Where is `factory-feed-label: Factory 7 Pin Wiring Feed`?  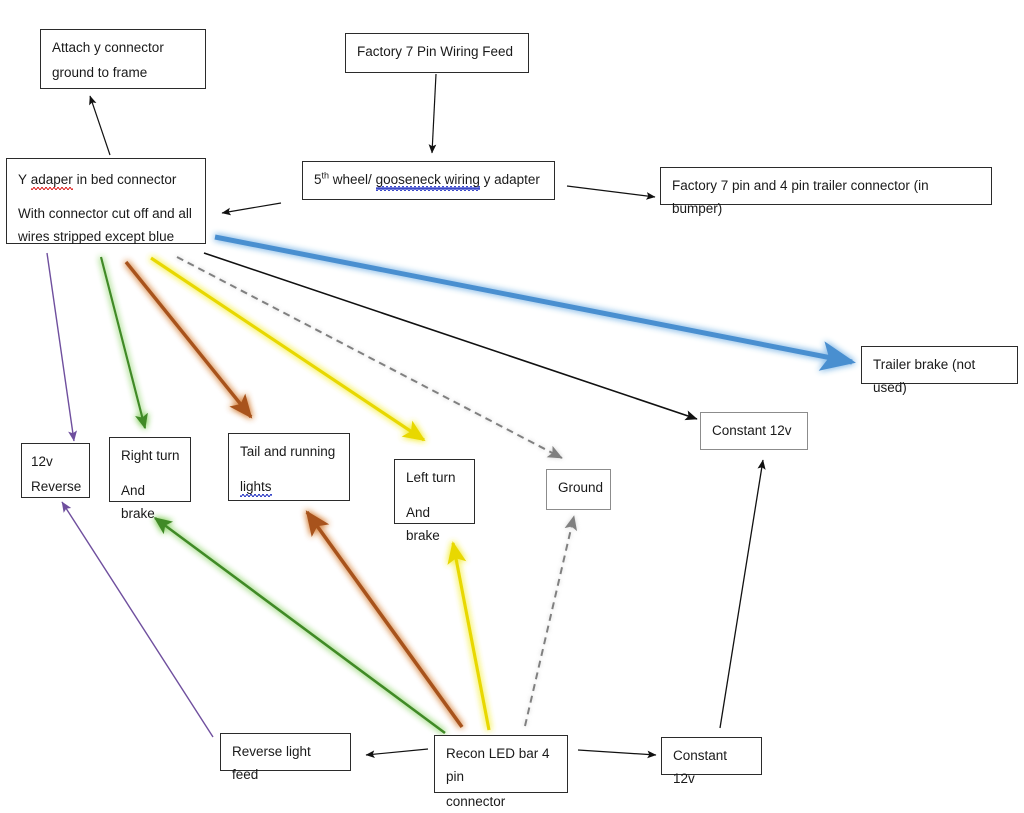 factory-feed-label: Factory 7 Pin Wiring Feed is located at coordinates (435, 51).